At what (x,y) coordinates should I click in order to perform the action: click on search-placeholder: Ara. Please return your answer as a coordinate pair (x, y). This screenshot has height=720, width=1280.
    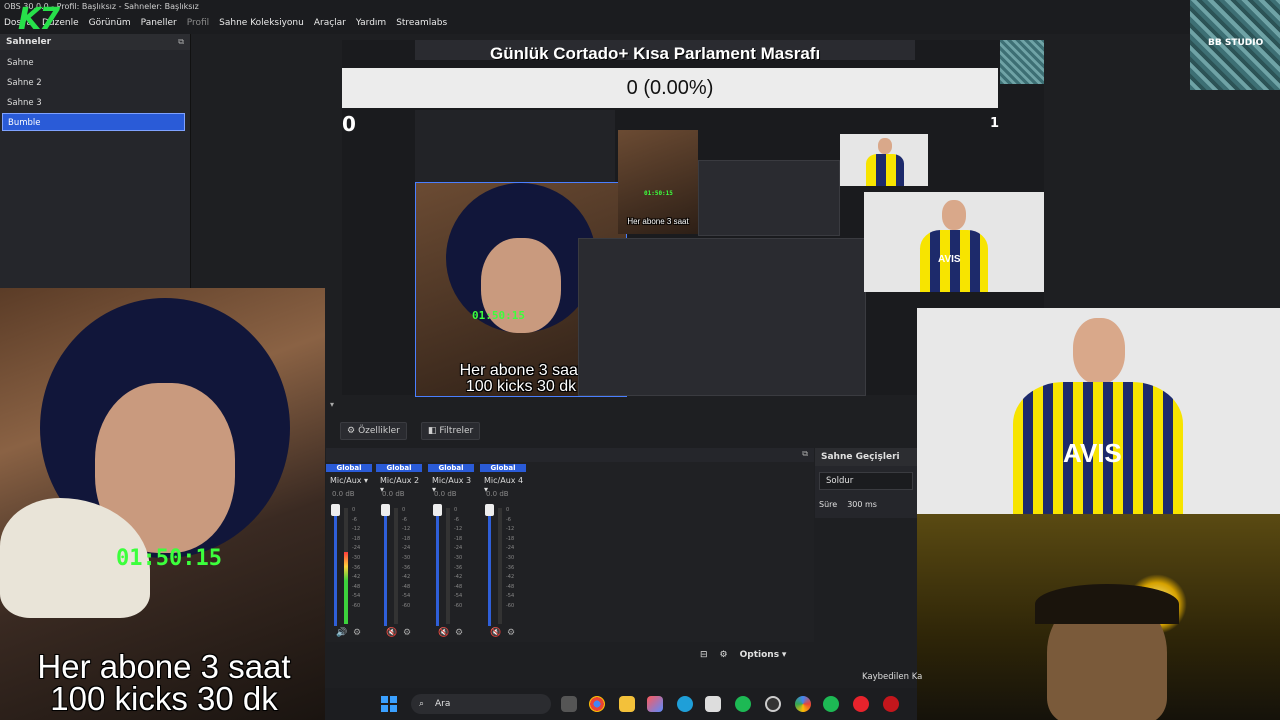
    Looking at the image, I should click on (443, 704).